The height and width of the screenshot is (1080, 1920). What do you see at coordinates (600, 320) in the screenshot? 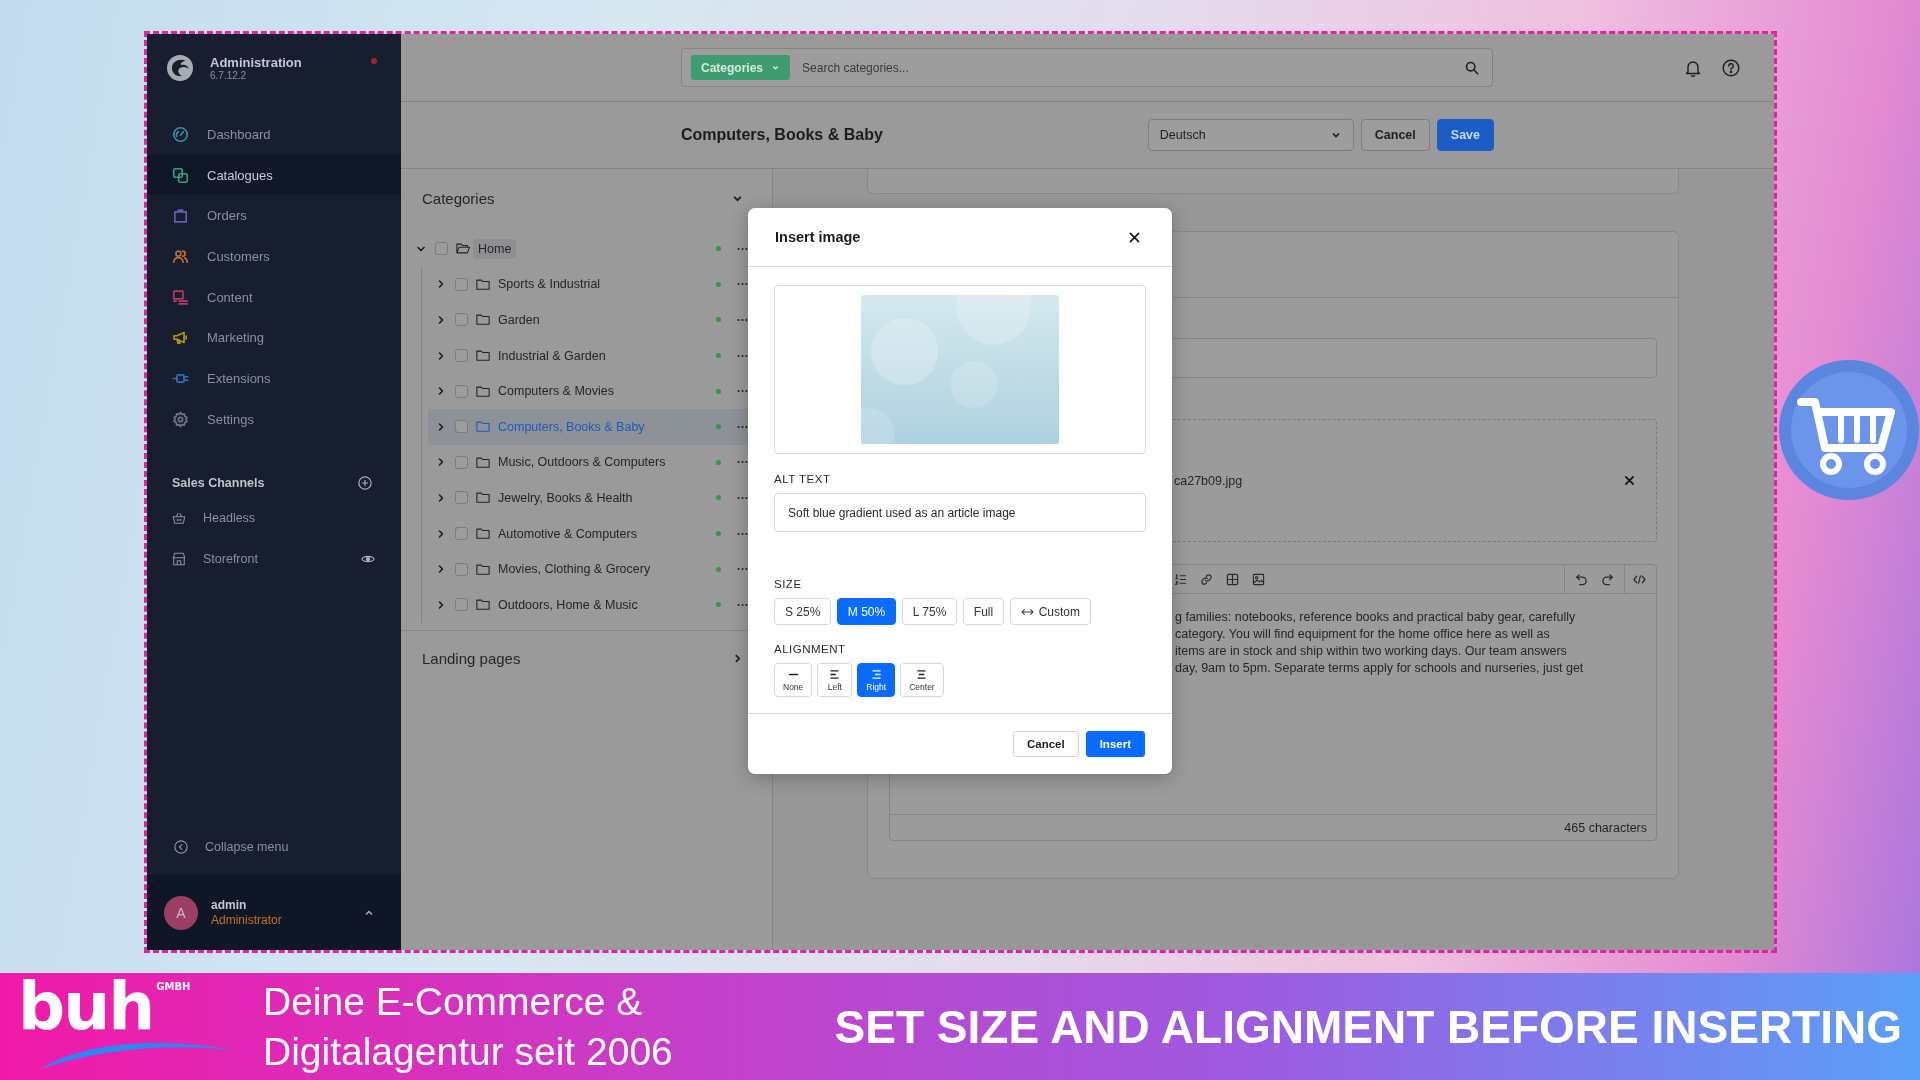
I see `tree-row: Garden` at bounding box center [600, 320].